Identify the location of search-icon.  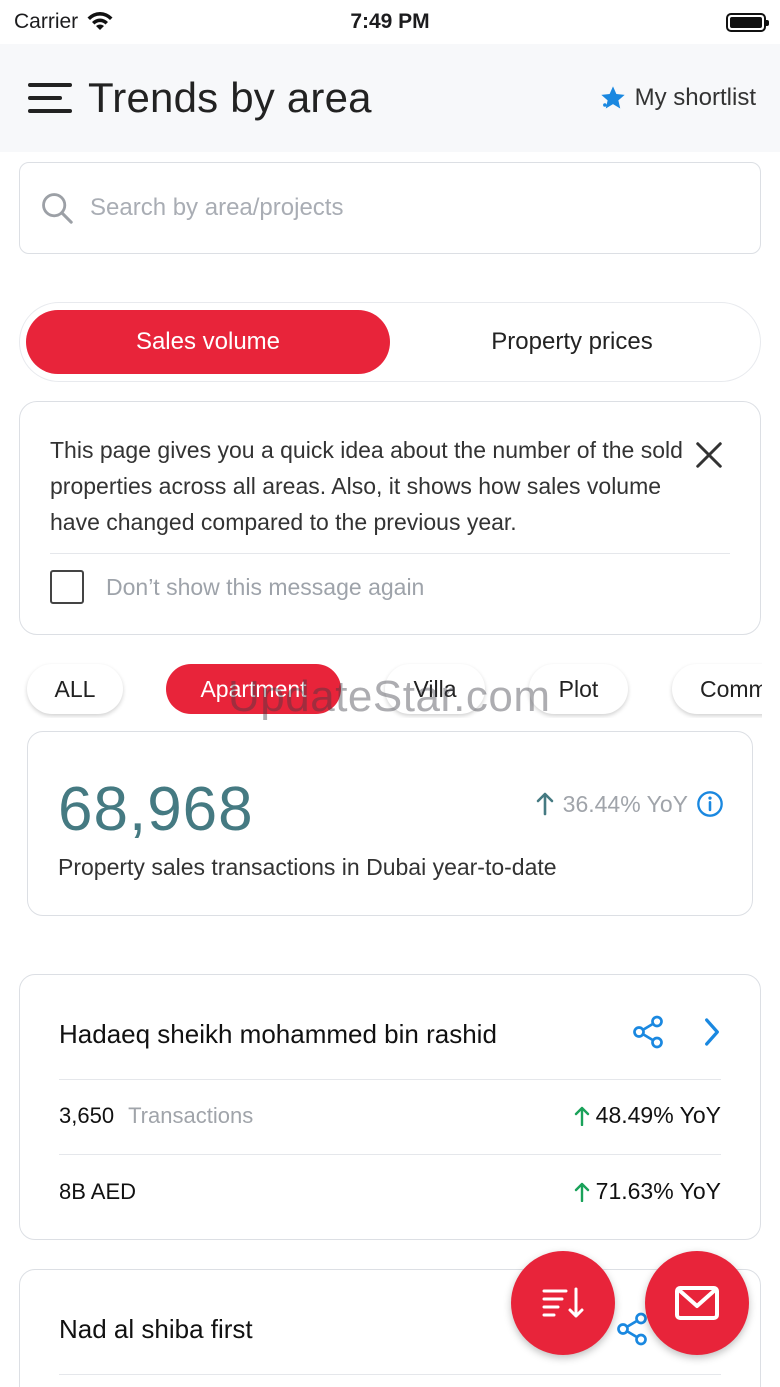
(57, 208).